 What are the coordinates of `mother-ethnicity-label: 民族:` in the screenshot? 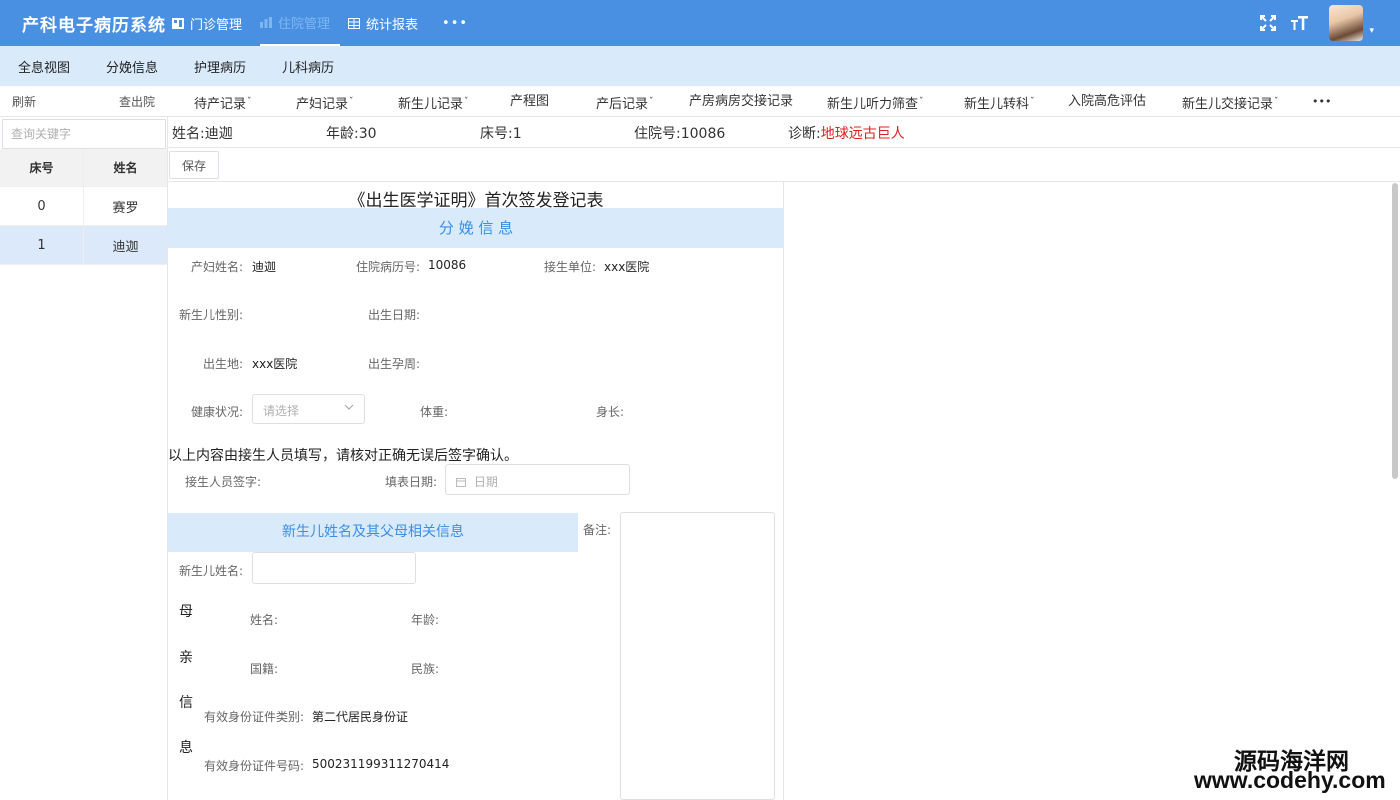 It's located at (425, 669).